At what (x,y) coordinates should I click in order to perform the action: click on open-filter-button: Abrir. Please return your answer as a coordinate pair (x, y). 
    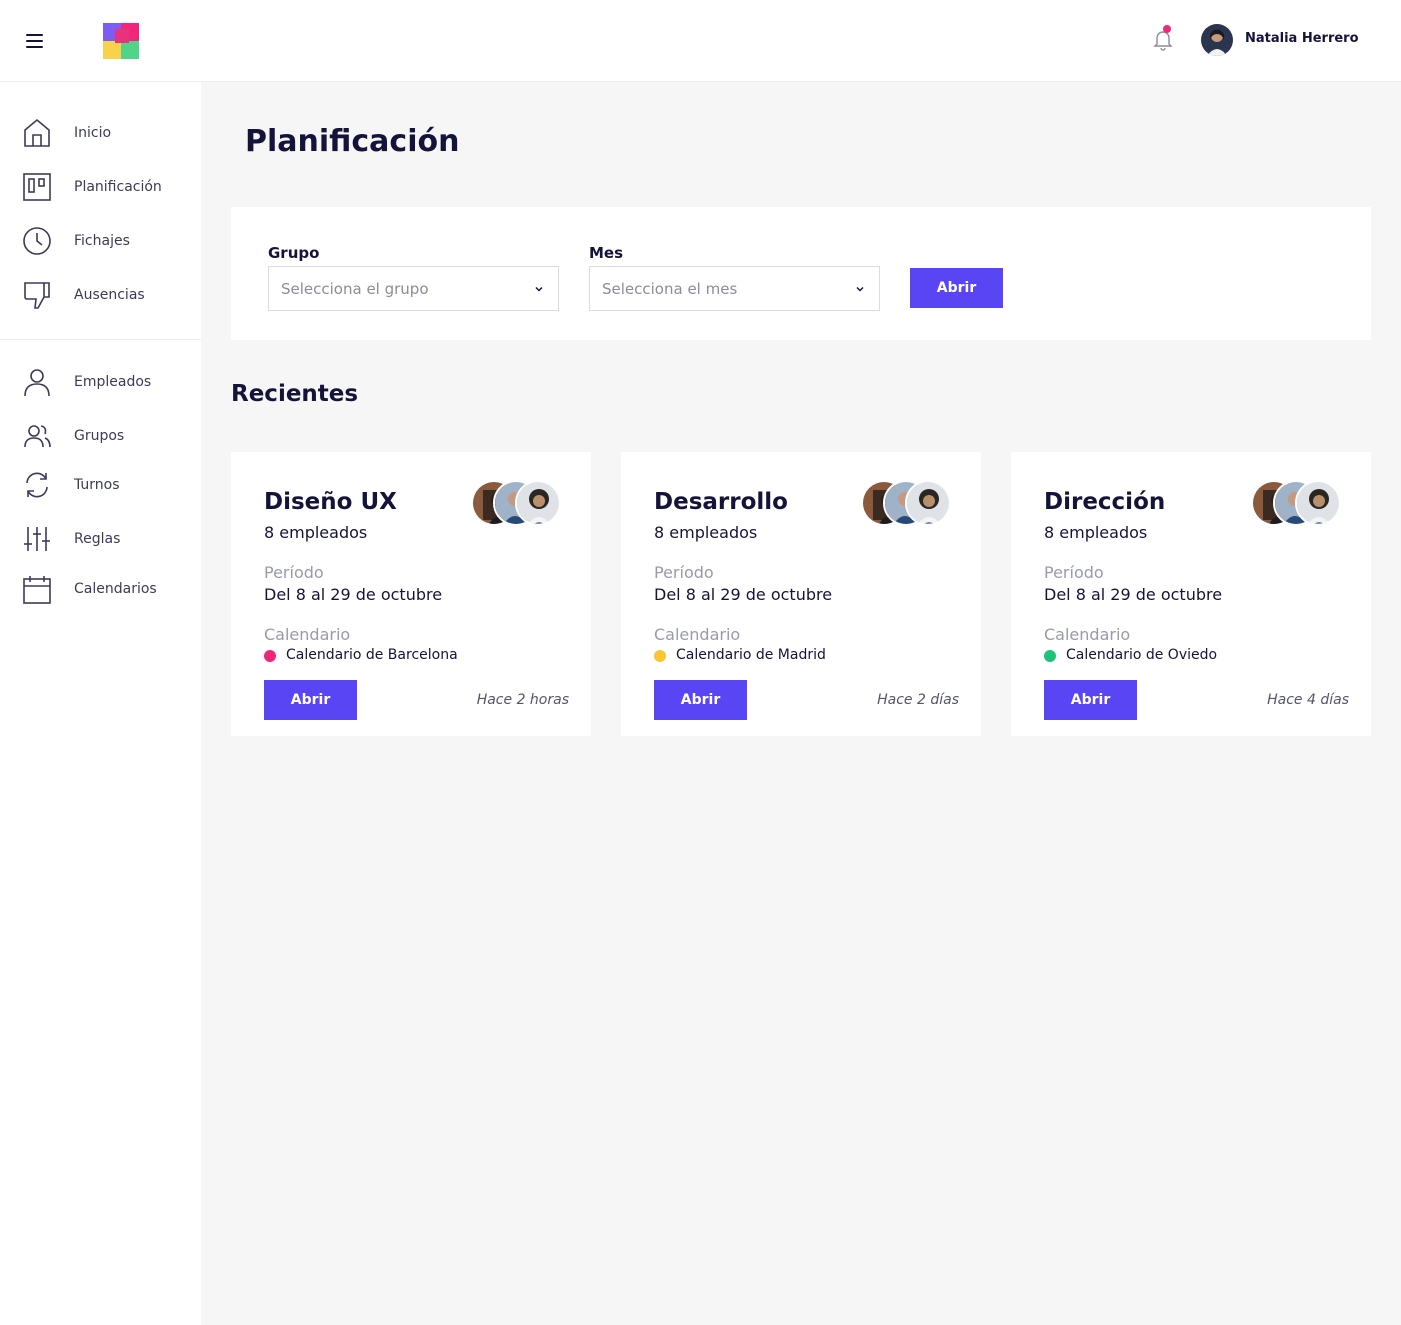
    Looking at the image, I should click on (956, 288).